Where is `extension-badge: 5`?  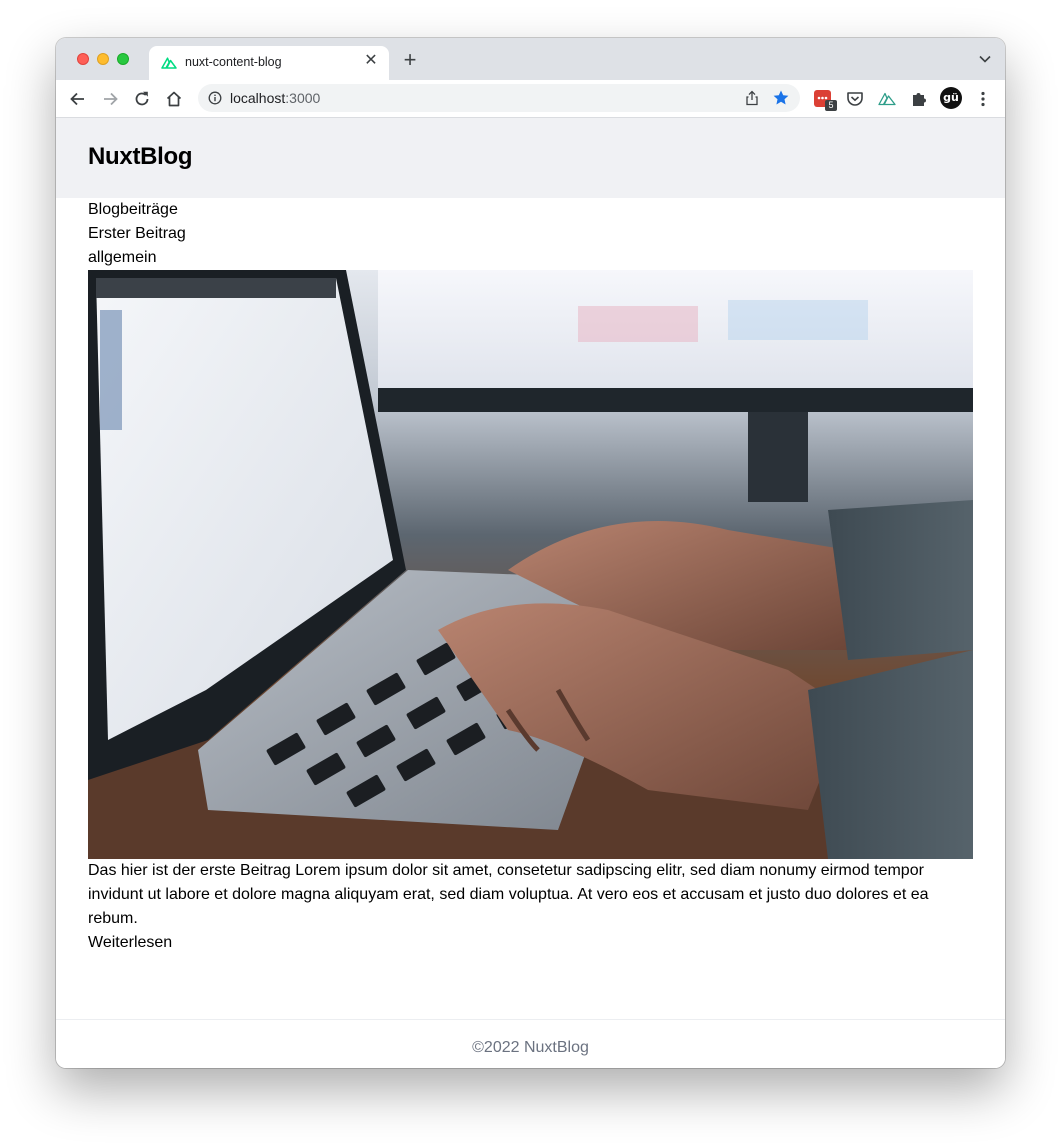 extension-badge: 5 is located at coordinates (831, 105).